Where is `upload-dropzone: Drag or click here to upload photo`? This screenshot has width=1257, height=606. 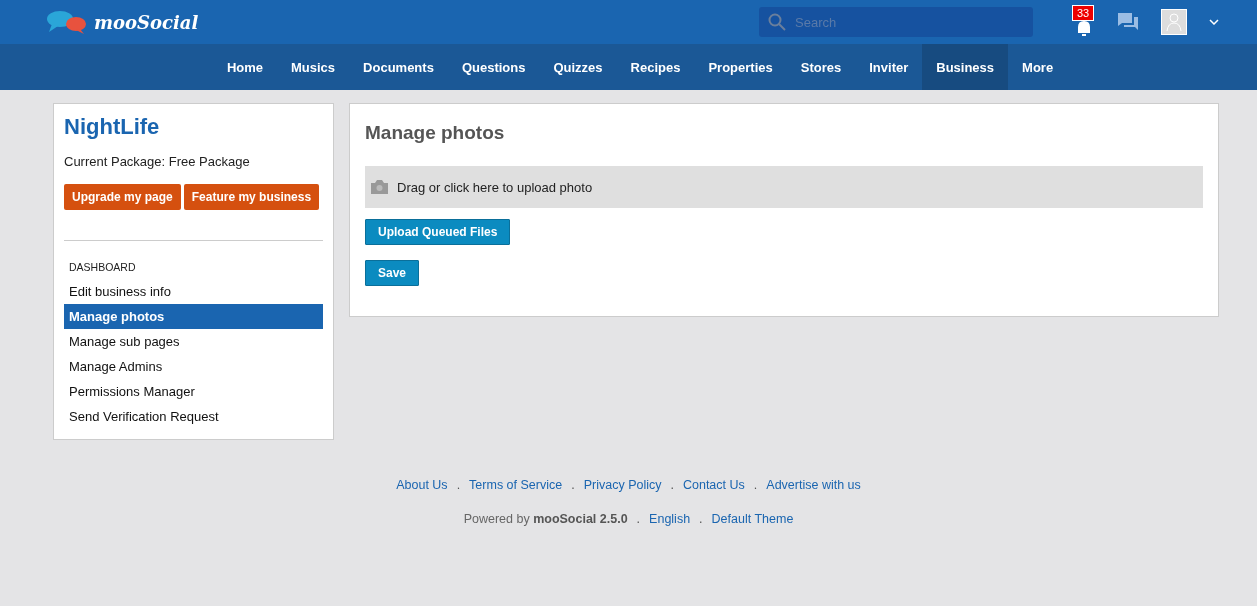
upload-dropzone: Drag or click here to upload photo is located at coordinates (784, 187).